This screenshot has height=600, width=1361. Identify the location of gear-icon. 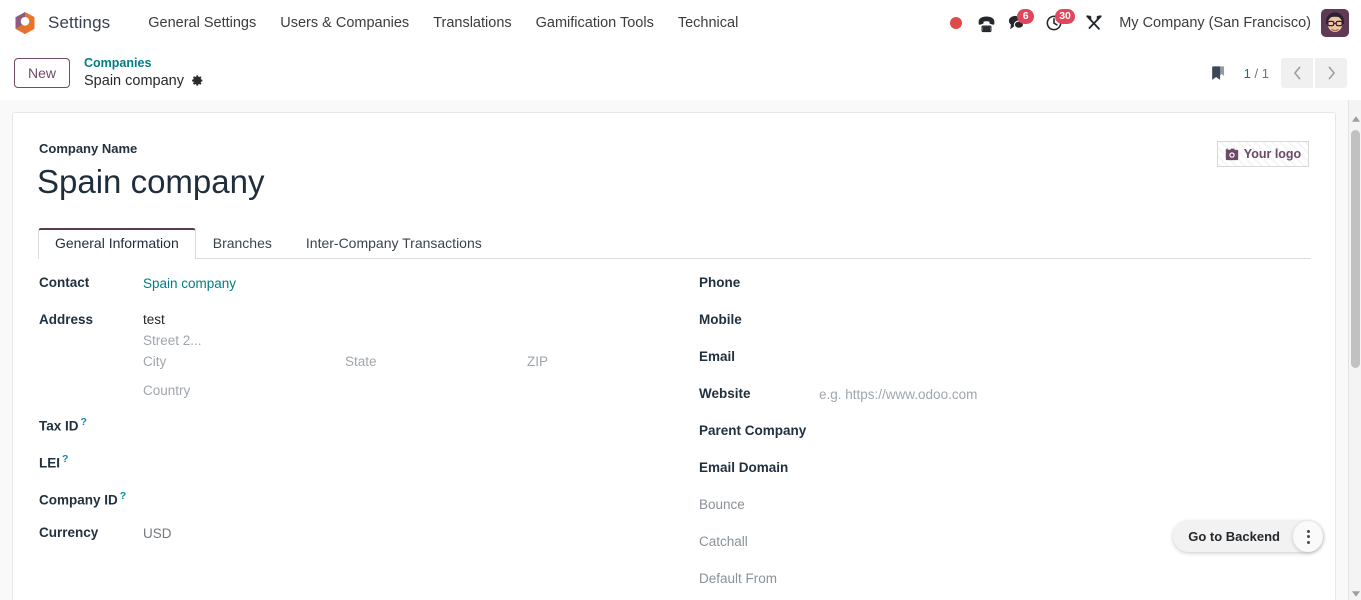
(197, 80).